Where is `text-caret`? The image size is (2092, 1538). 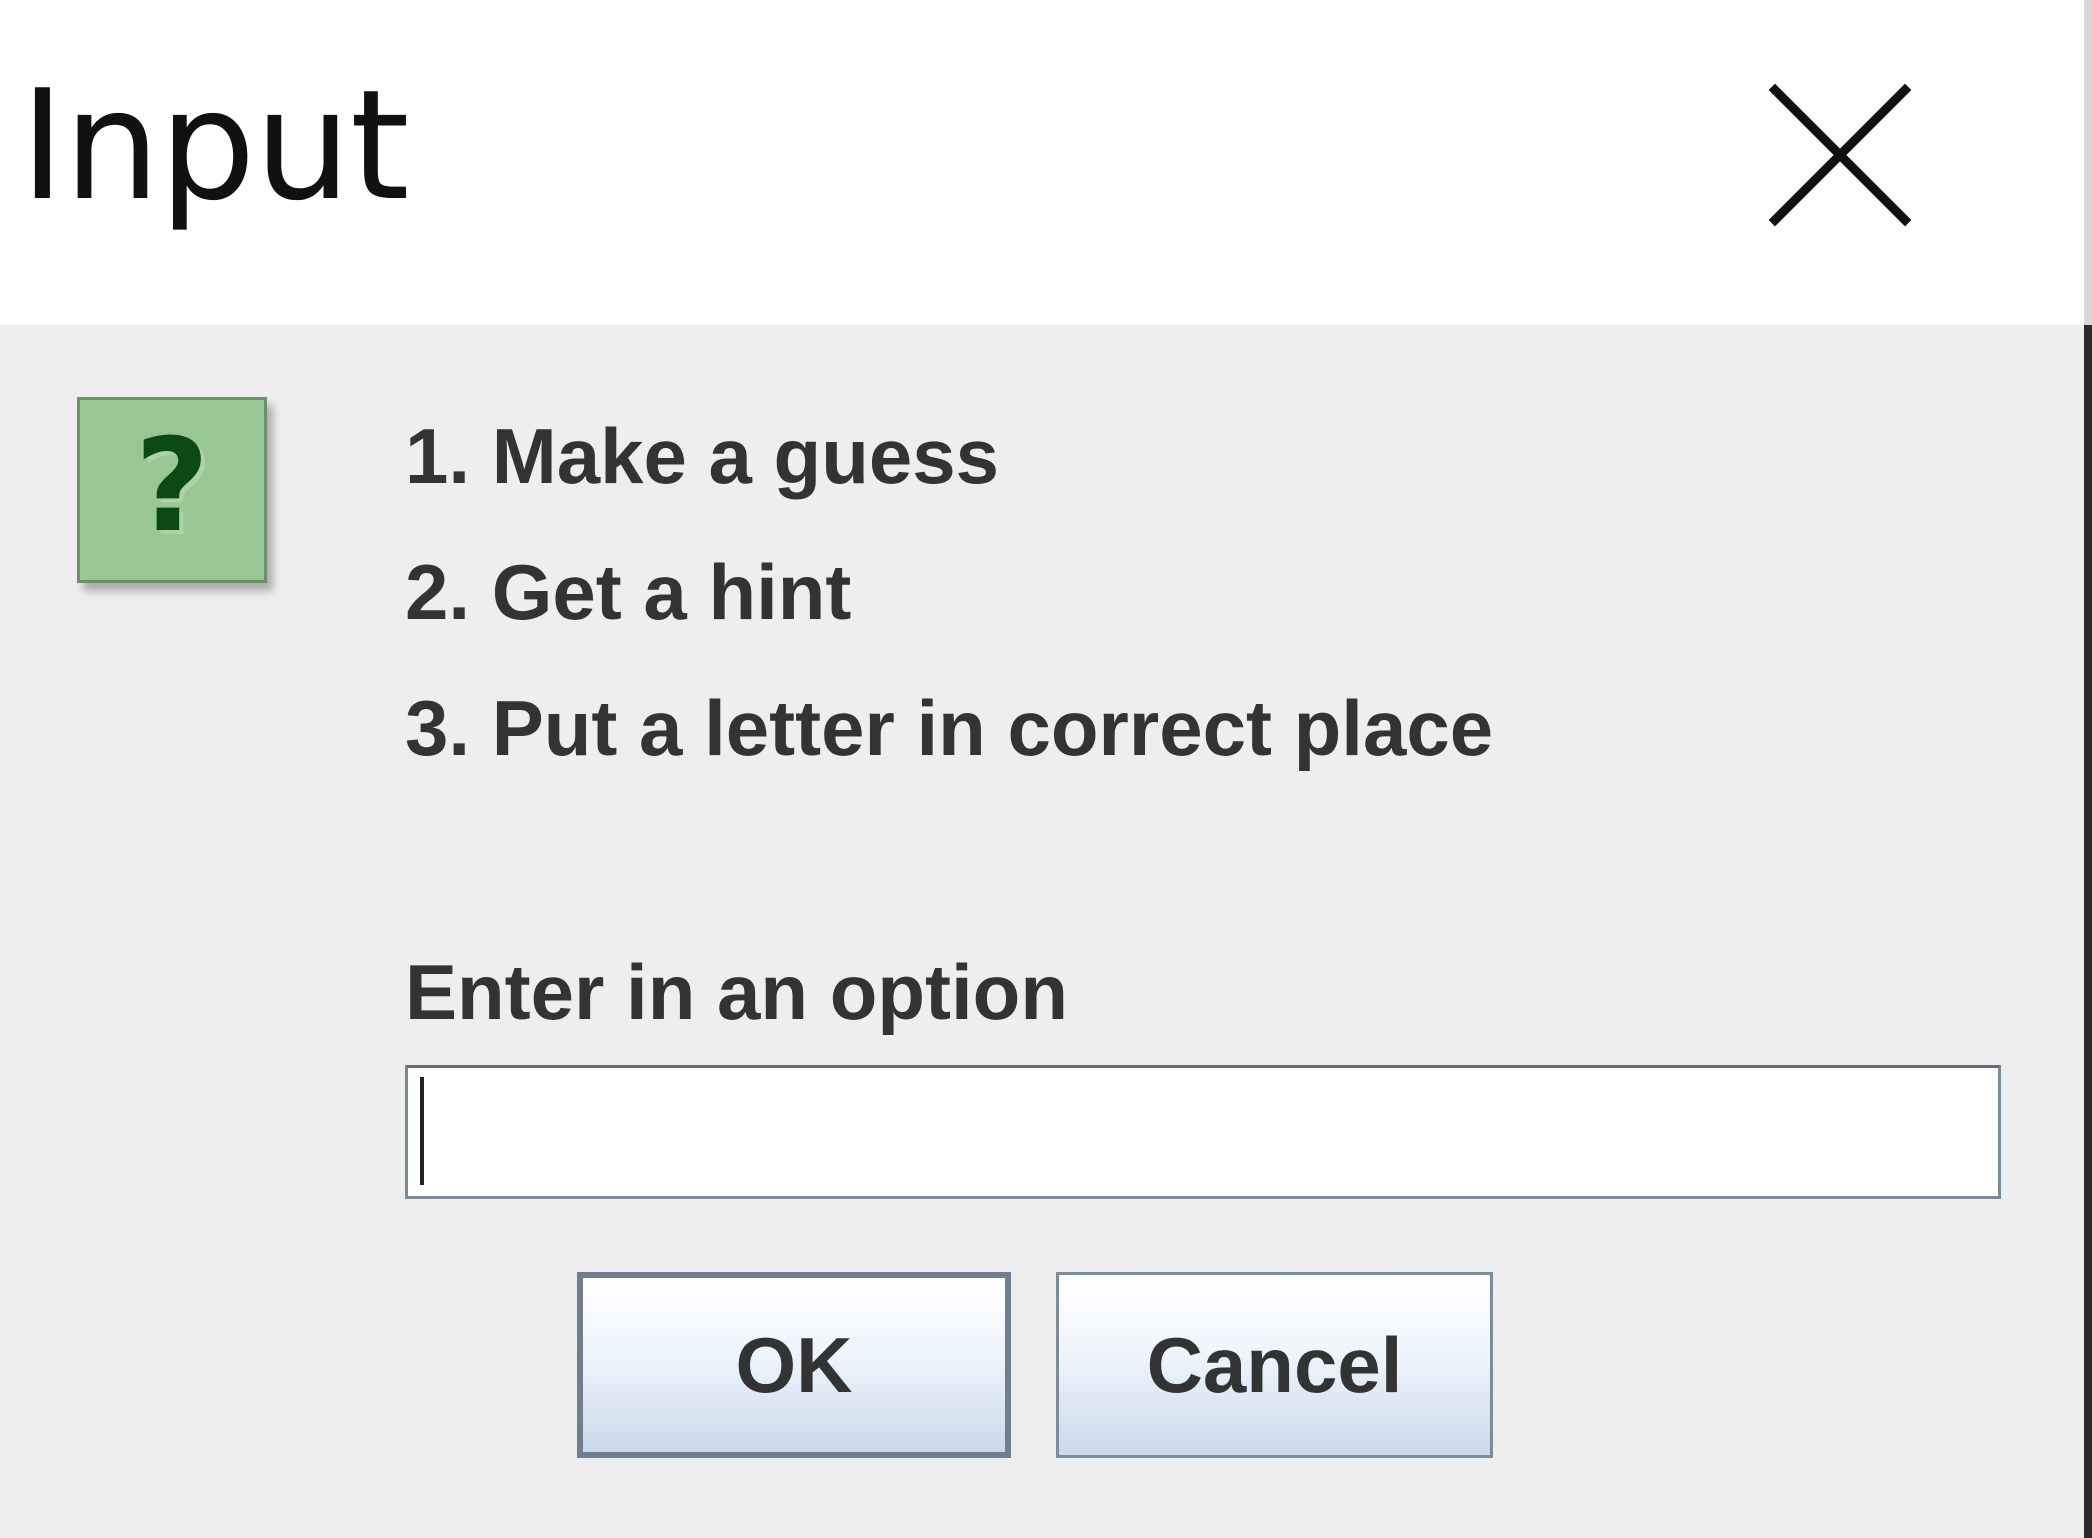 text-caret is located at coordinates (422, 1131).